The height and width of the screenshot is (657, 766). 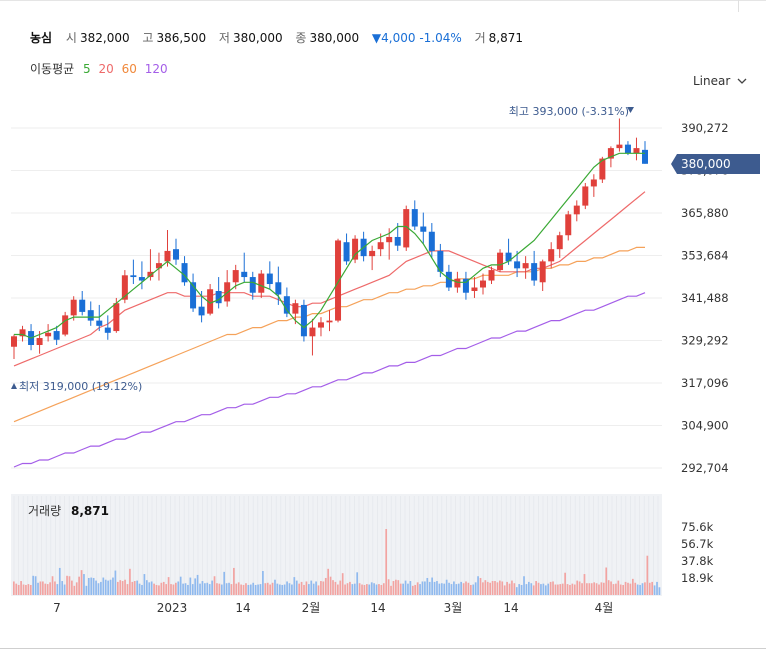 What do you see at coordinates (57, 608) in the screenshot?
I see `time-tick-label: 7` at bounding box center [57, 608].